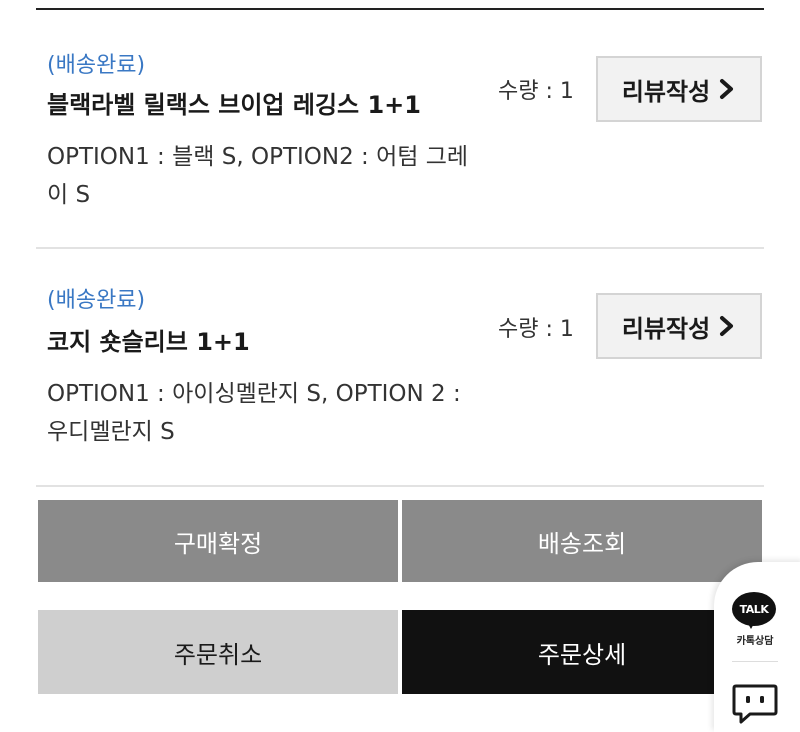 The width and height of the screenshot is (800, 732). I want to click on product-option: OPTION1 : 아이싱멜란지 S, OPTION 2 : 우디멜란지 S, so click(254, 413).